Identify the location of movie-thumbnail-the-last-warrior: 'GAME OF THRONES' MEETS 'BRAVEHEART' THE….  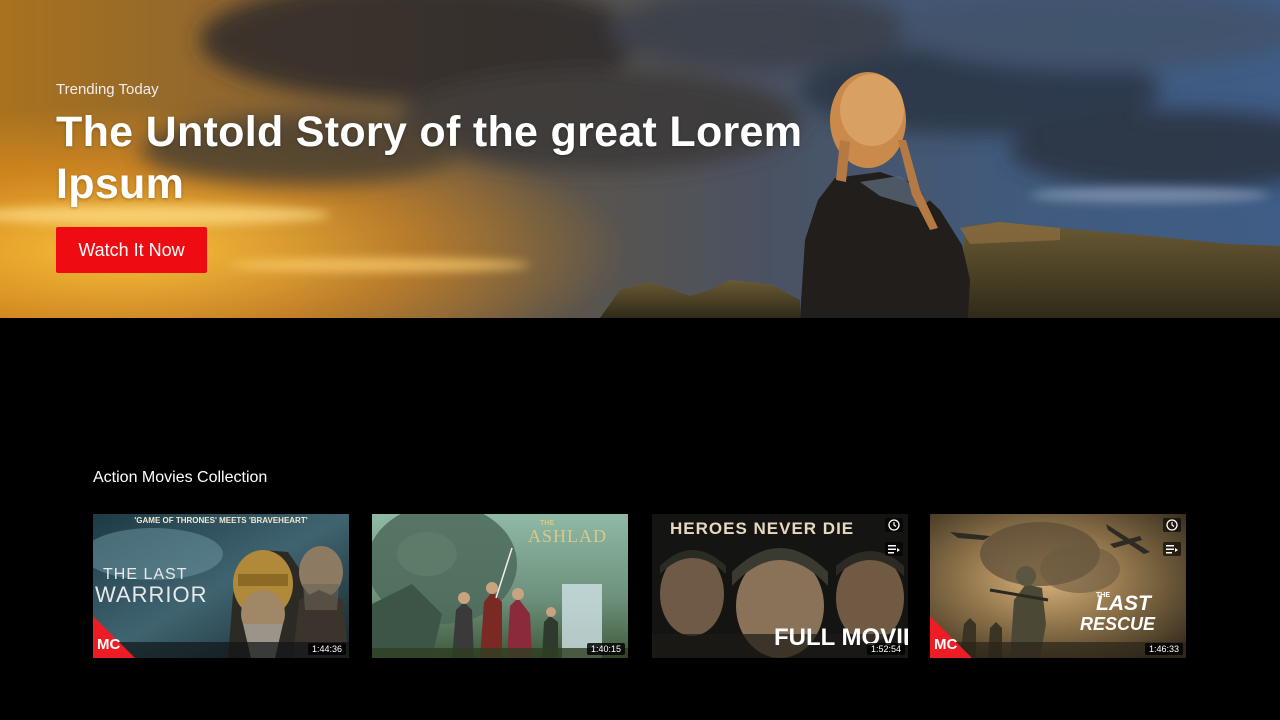
(221, 586).